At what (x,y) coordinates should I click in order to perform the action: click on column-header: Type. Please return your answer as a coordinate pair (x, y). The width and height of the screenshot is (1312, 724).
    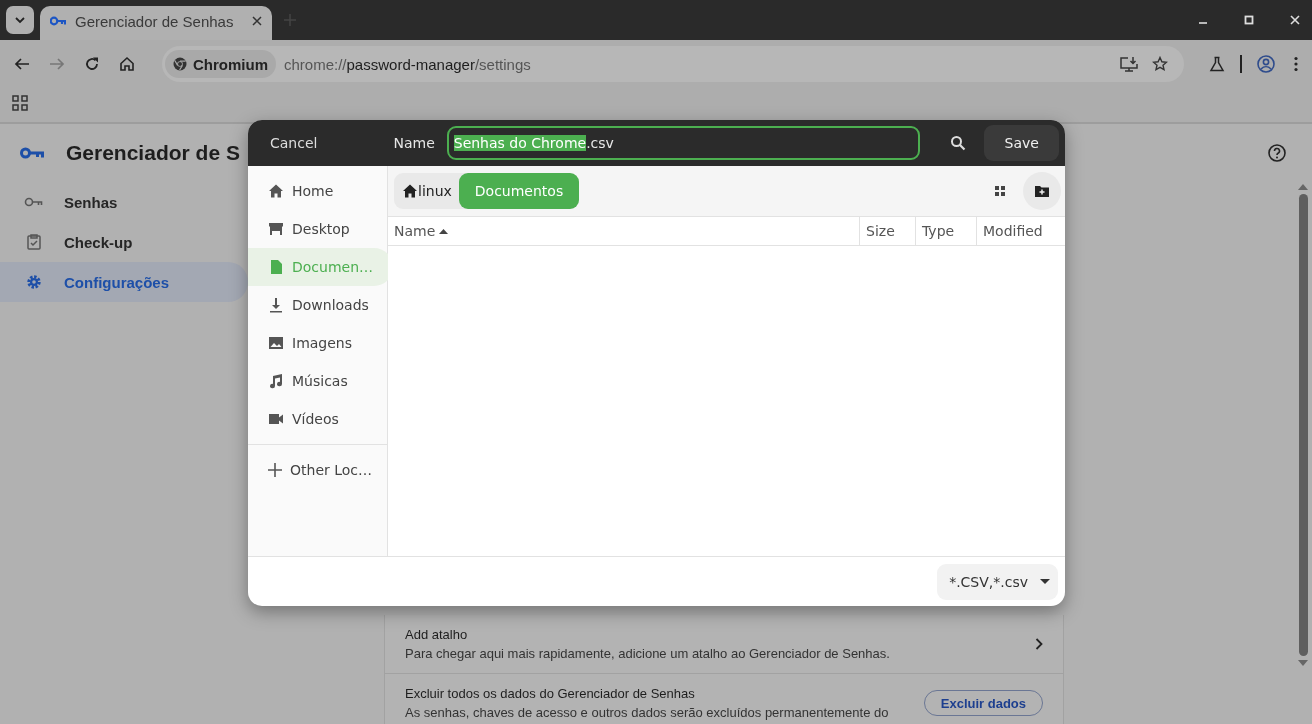
    Looking at the image, I should click on (945, 231).